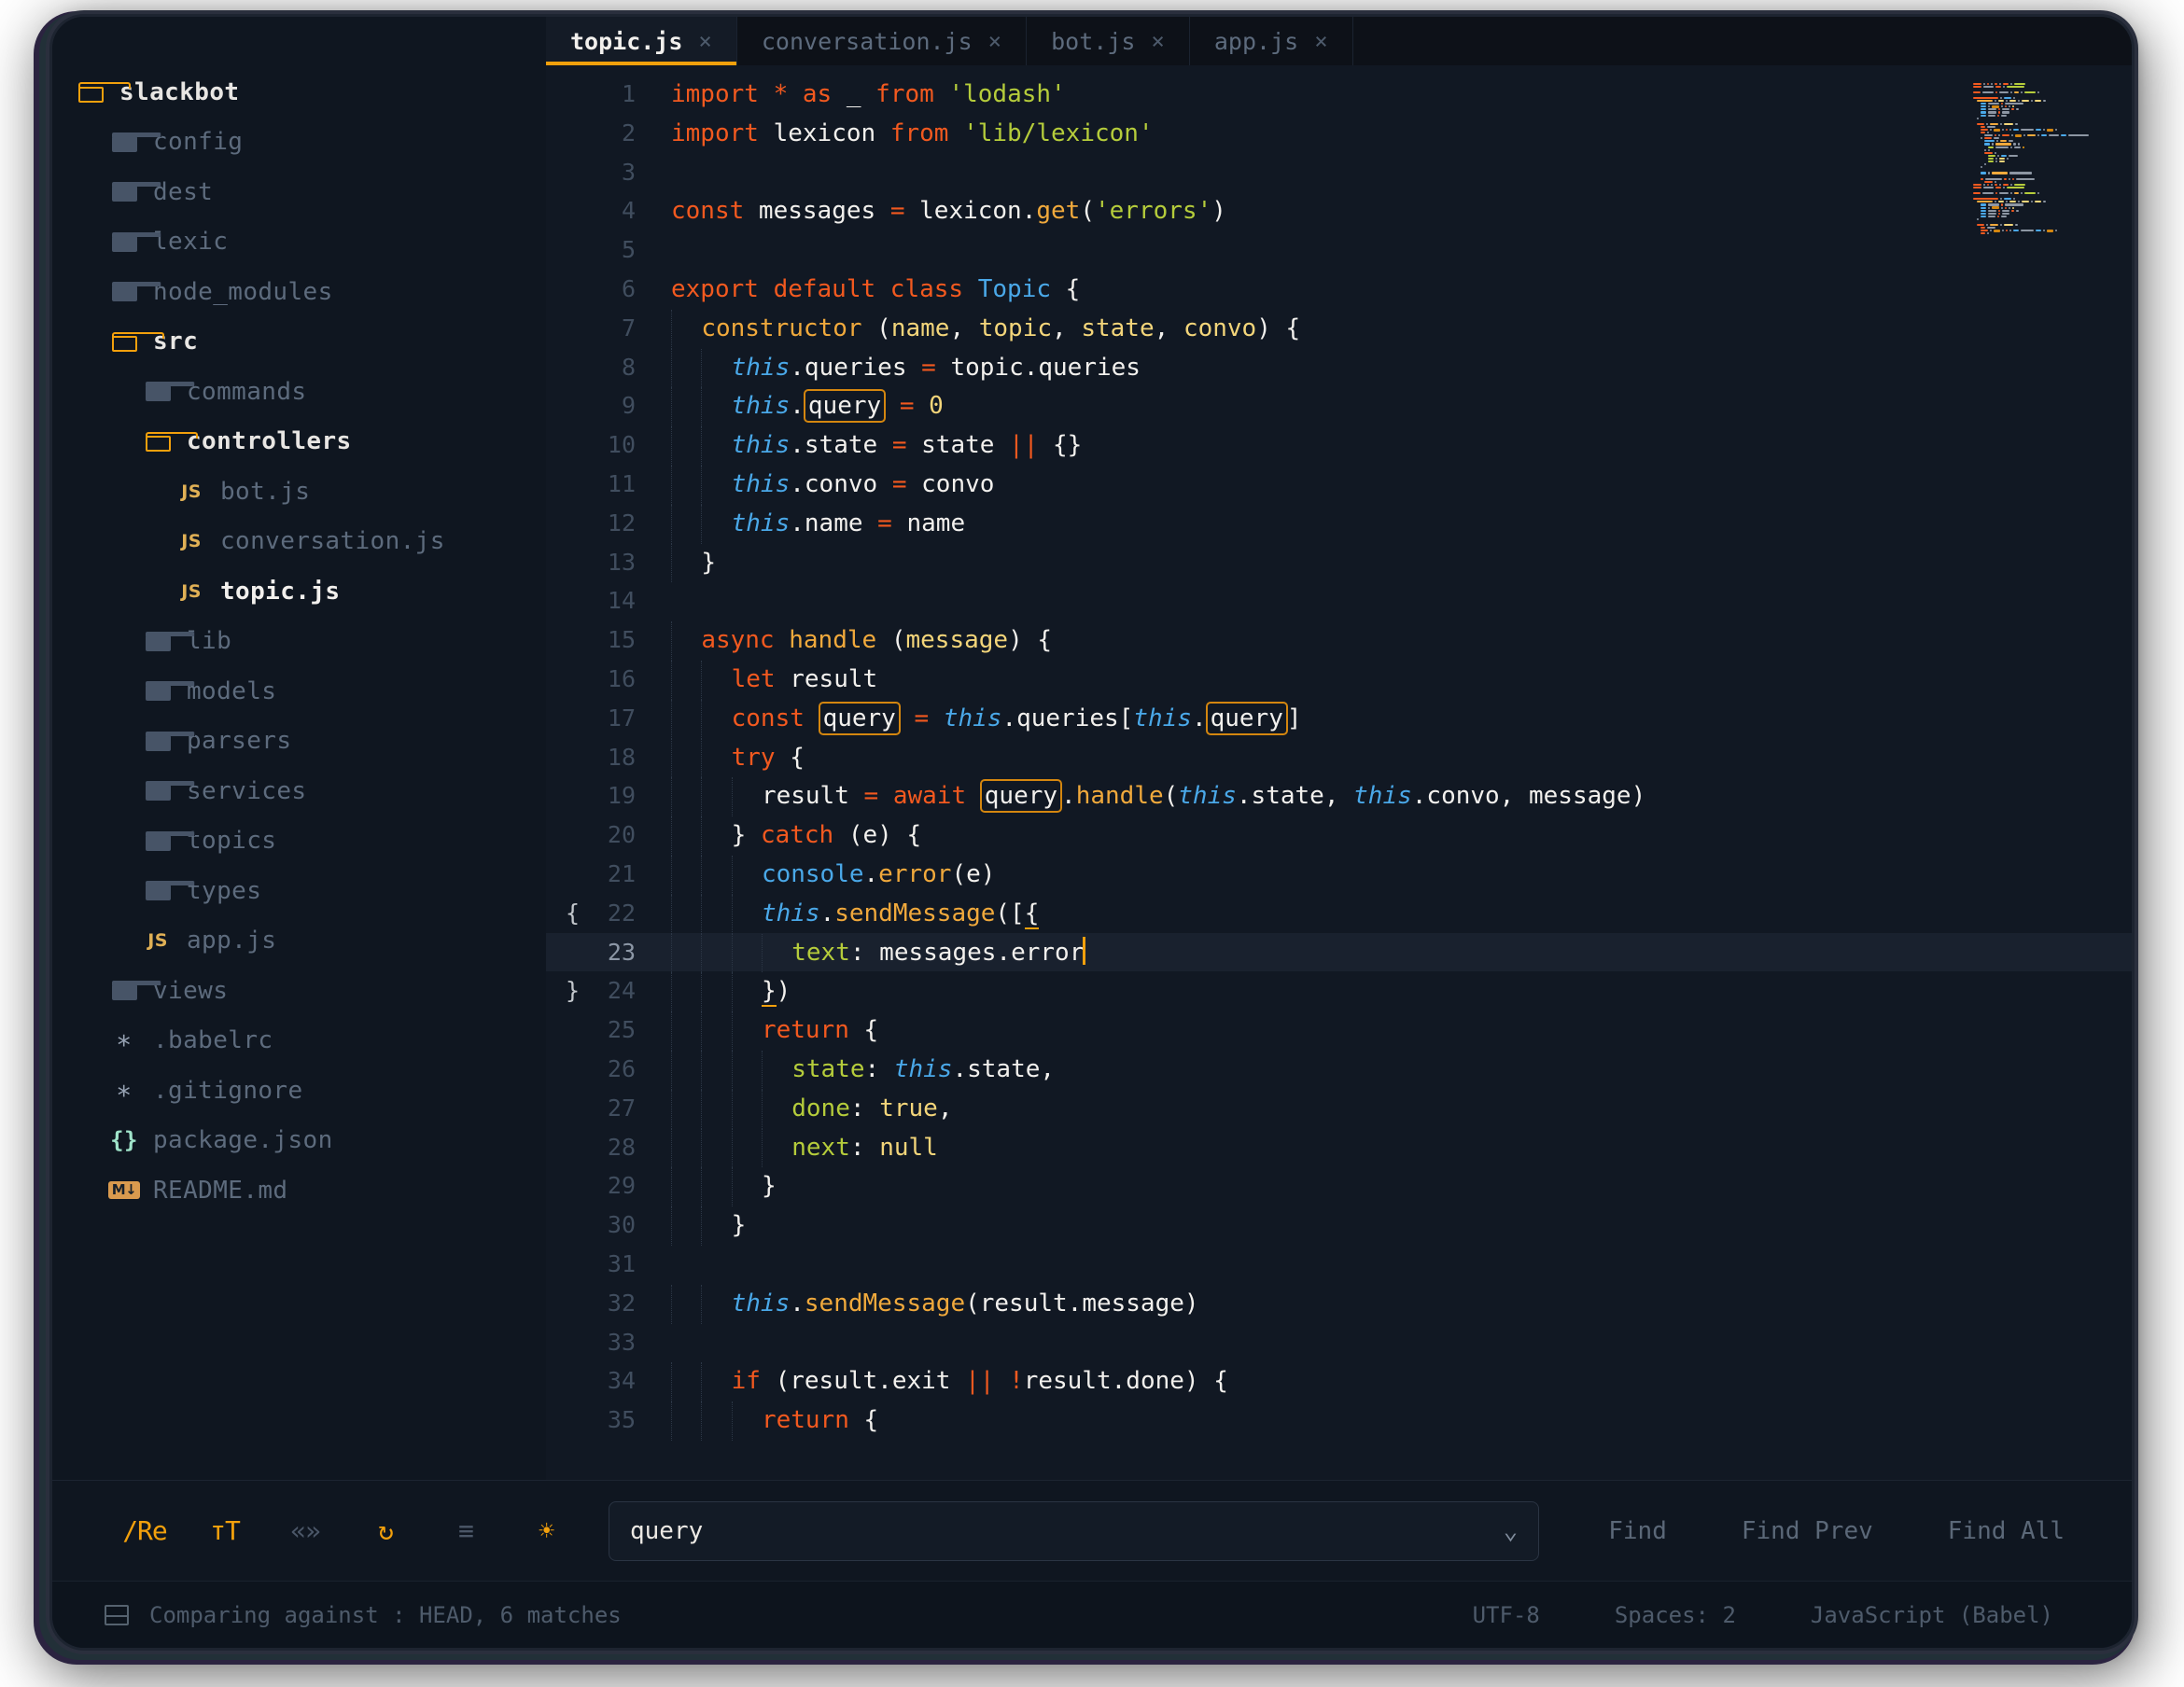 The height and width of the screenshot is (1687, 2184). I want to click on code-line: 10 this.state = state || {}, so click(1339, 445).